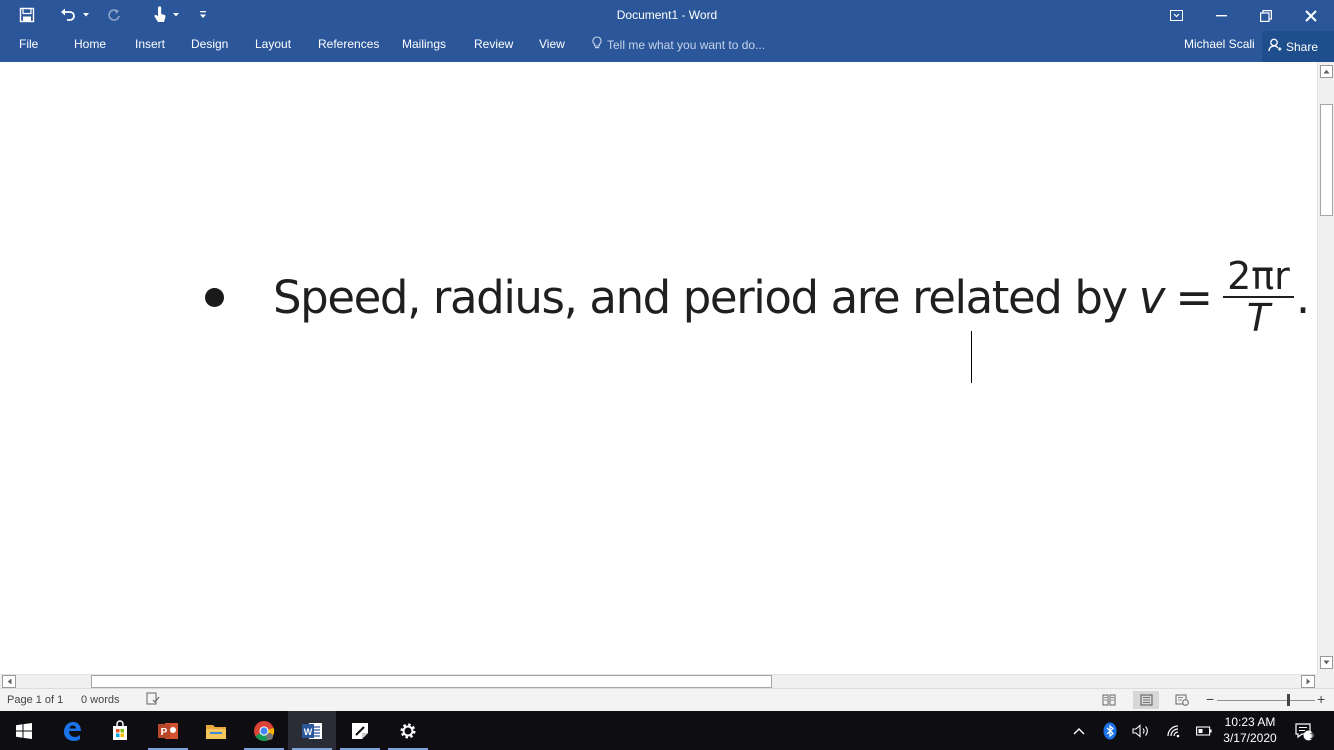  Describe the element at coordinates (1174, 730) in the screenshot. I see `wifi-icon` at that location.